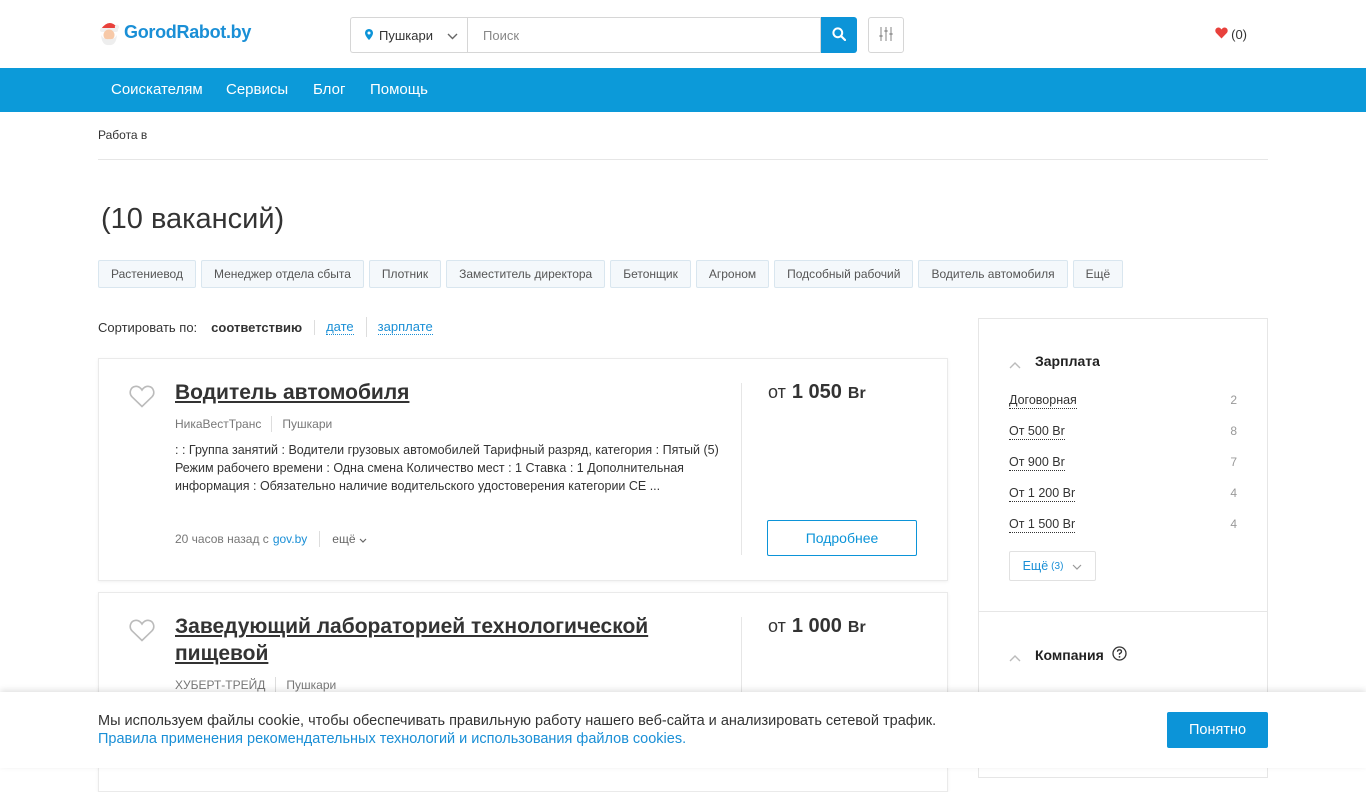 This screenshot has height=792, width=1366. Describe the element at coordinates (271, 539) in the screenshot. I see `vacancy-footer: 20 часов назад с gov.by ещё` at that location.